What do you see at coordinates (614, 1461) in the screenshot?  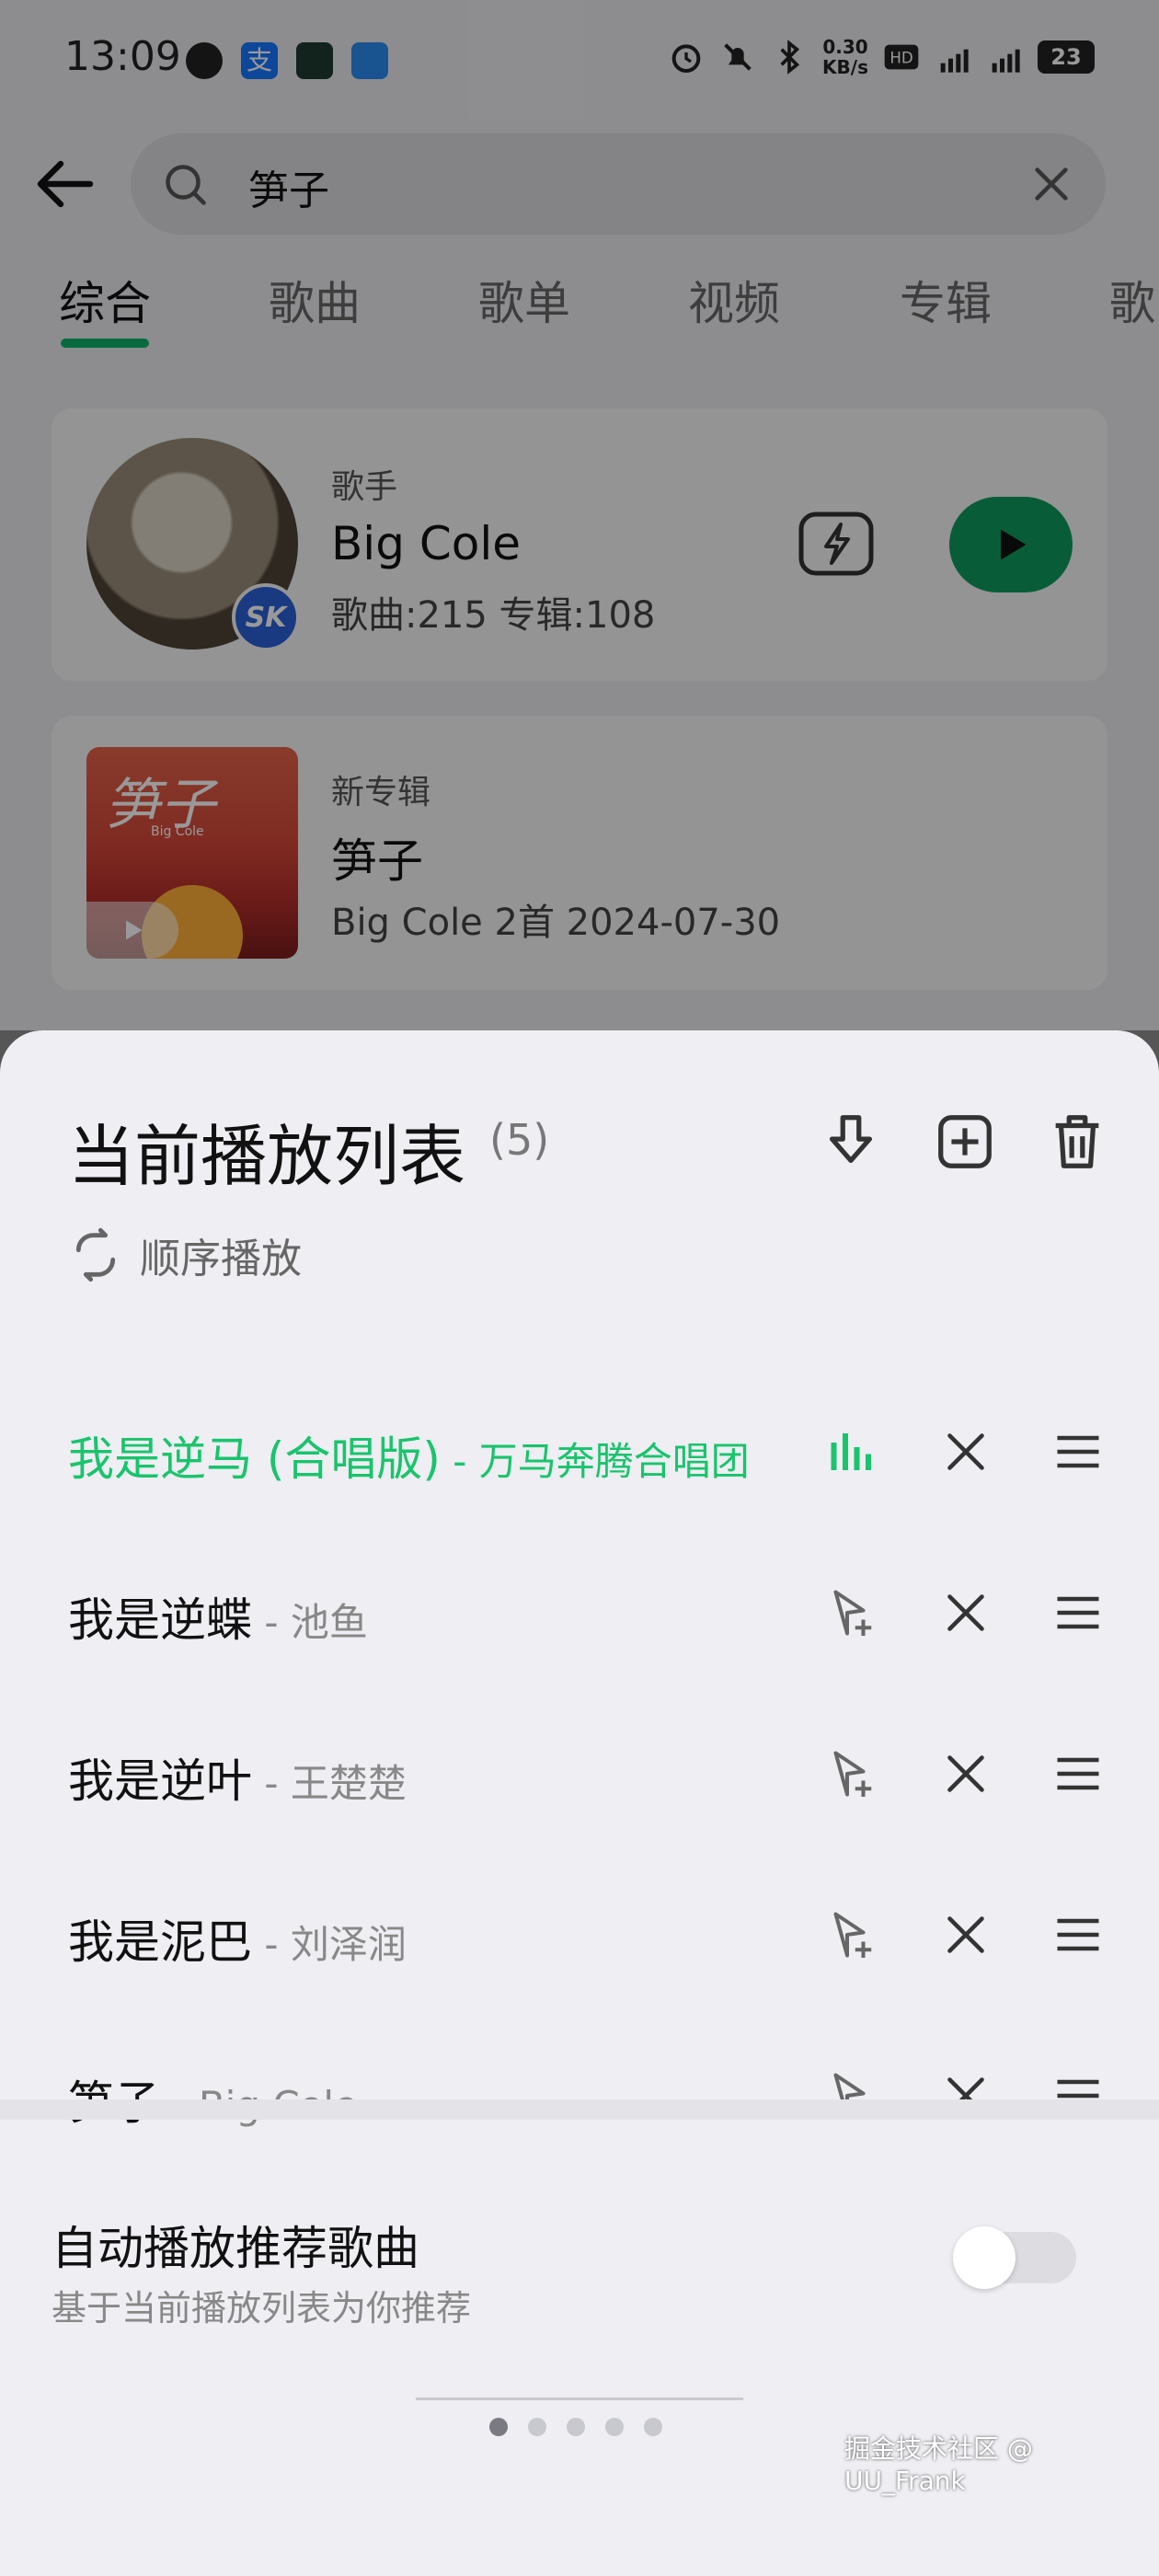 I see `song-artist: 万马奔腾合唱团` at bounding box center [614, 1461].